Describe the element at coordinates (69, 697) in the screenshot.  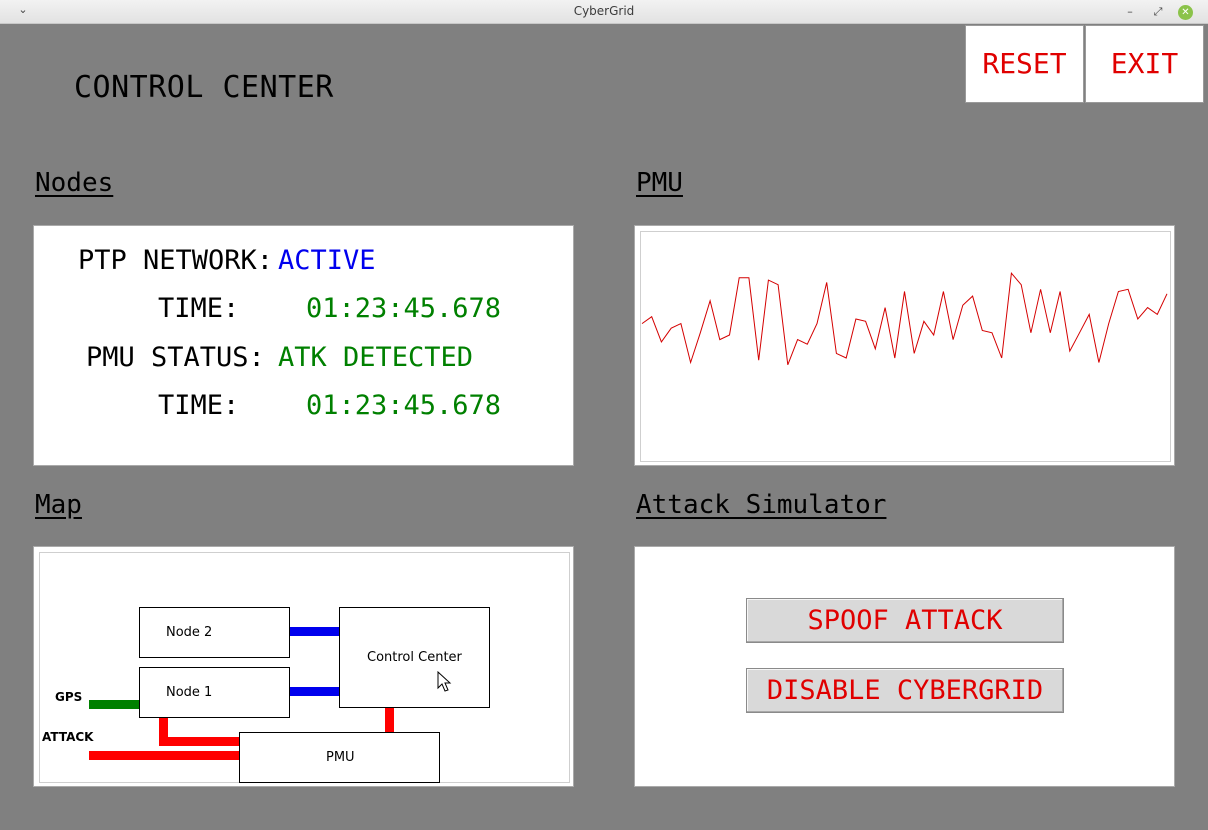
I see `gps-label: GPS` at that location.